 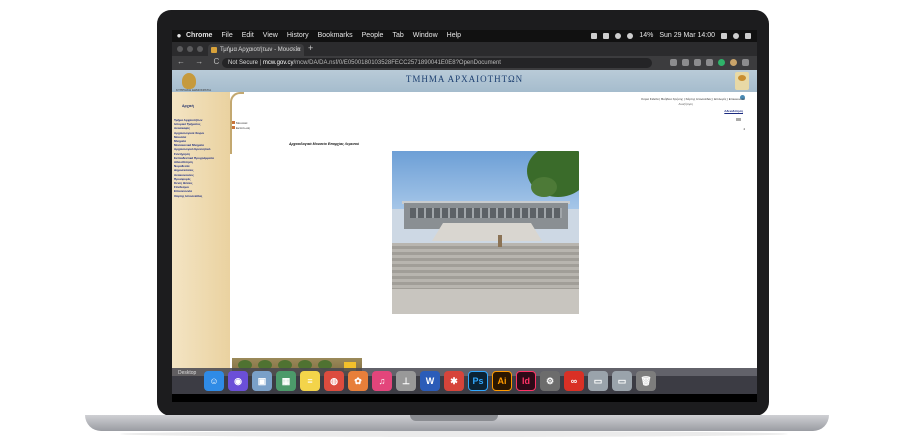 I want to click on menu-help: Help, so click(x=454, y=36).